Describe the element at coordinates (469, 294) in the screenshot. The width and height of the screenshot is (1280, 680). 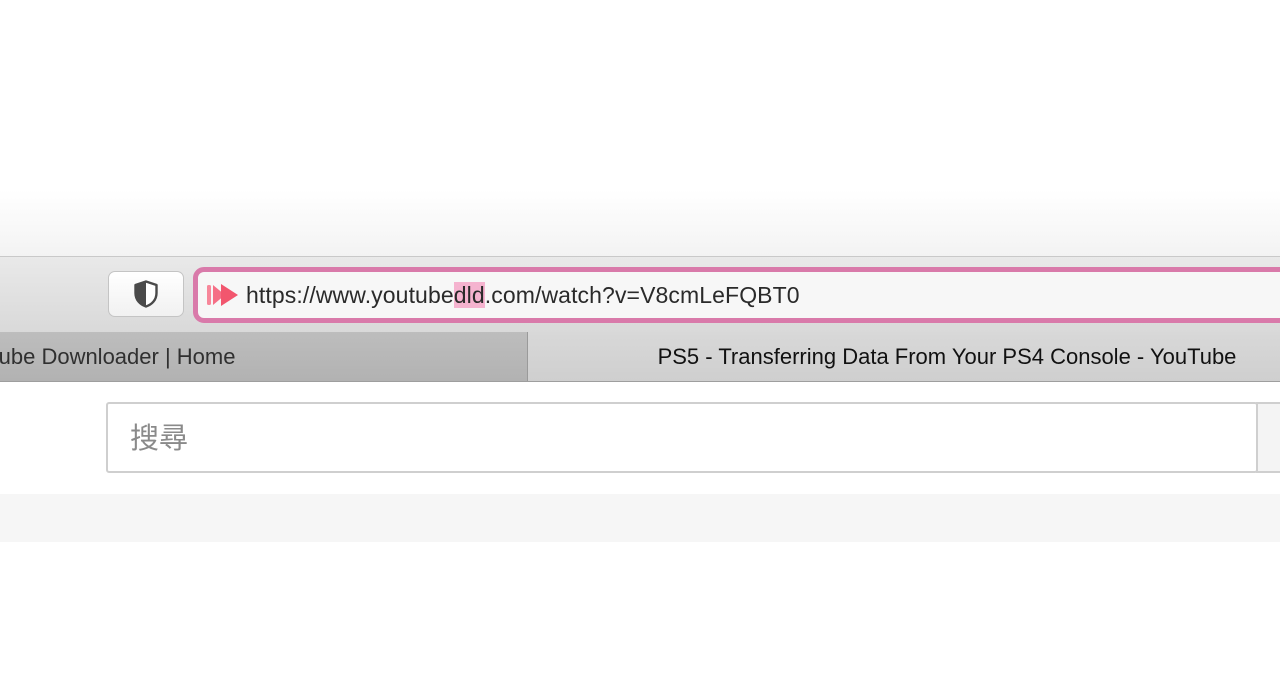
I see `url-highlighted-segment: dld` at that location.